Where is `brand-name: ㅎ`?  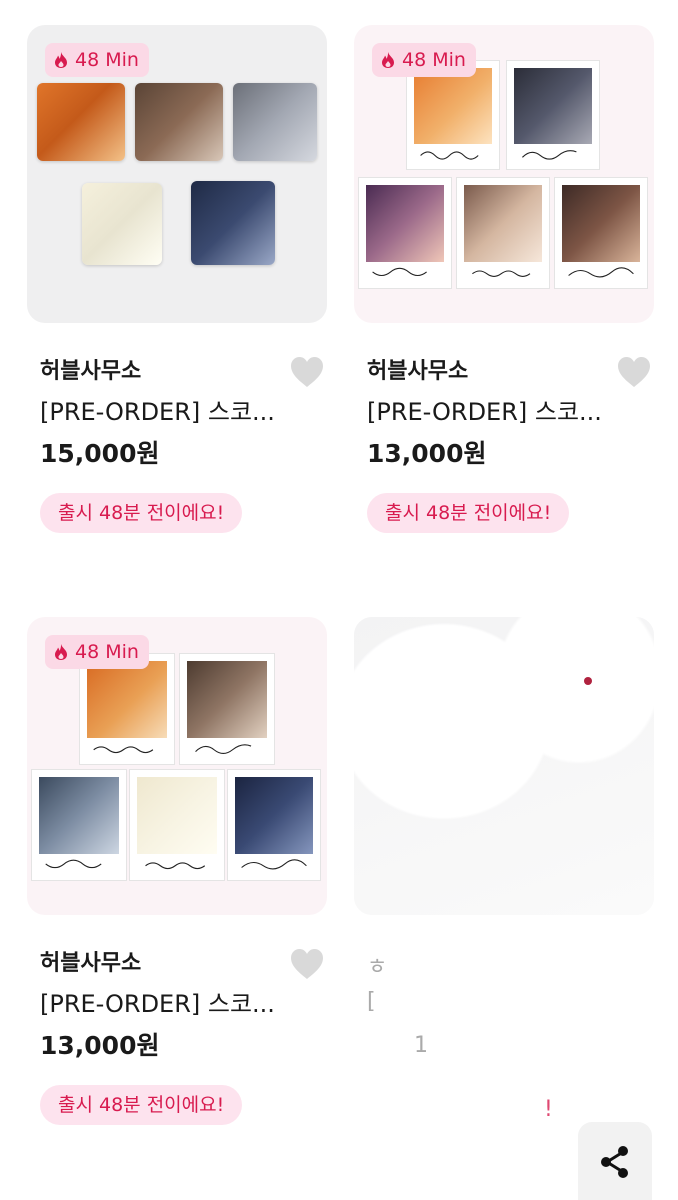 brand-name: ㅎ is located at coordinates (377, 965).